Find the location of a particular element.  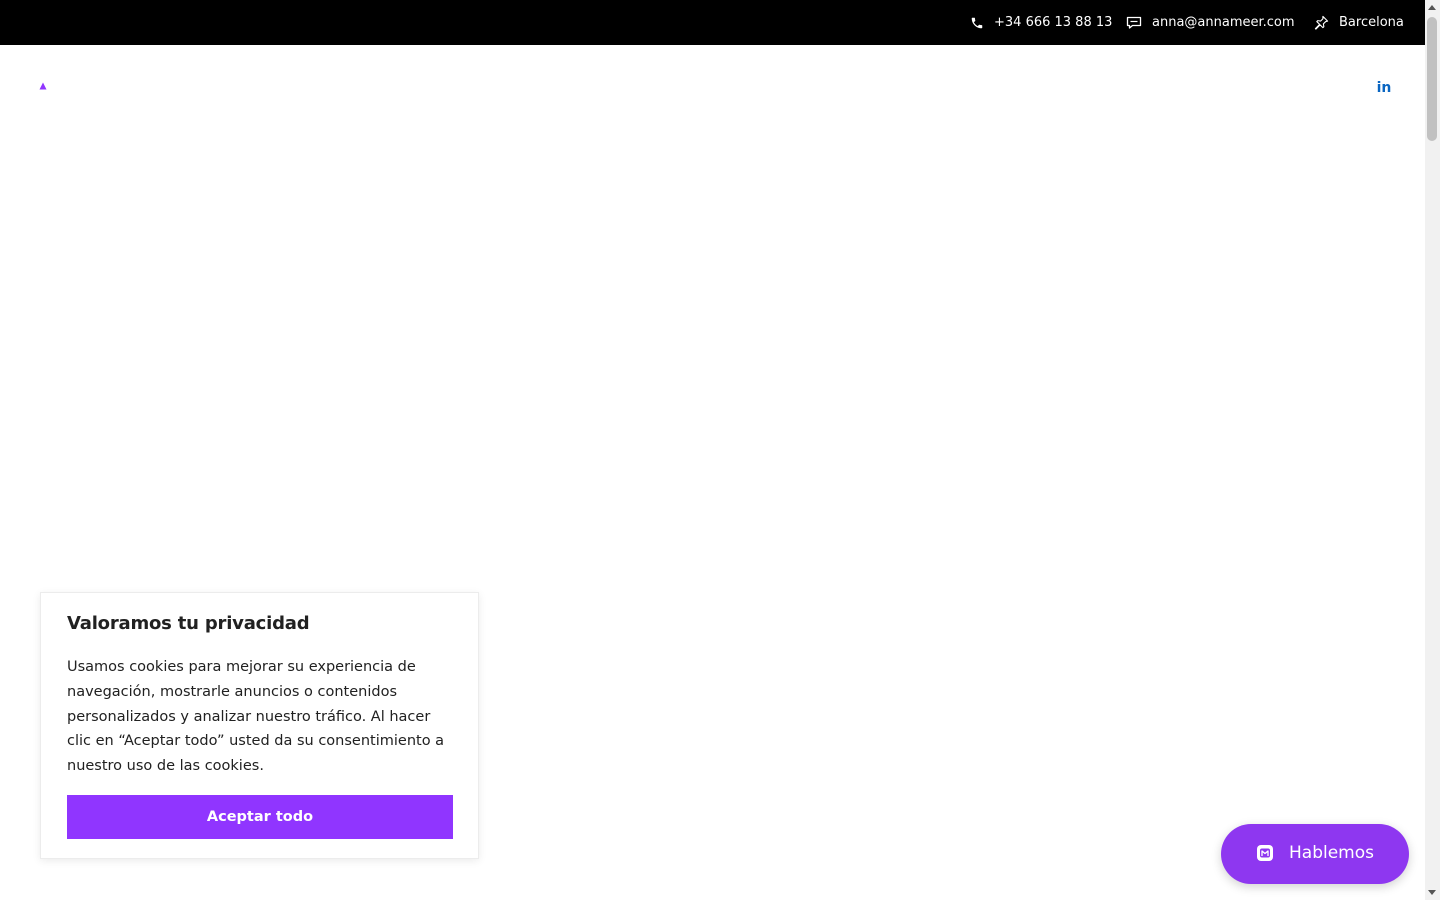

scroll-down-arrow-icon is located at coordinates (1432, 892).